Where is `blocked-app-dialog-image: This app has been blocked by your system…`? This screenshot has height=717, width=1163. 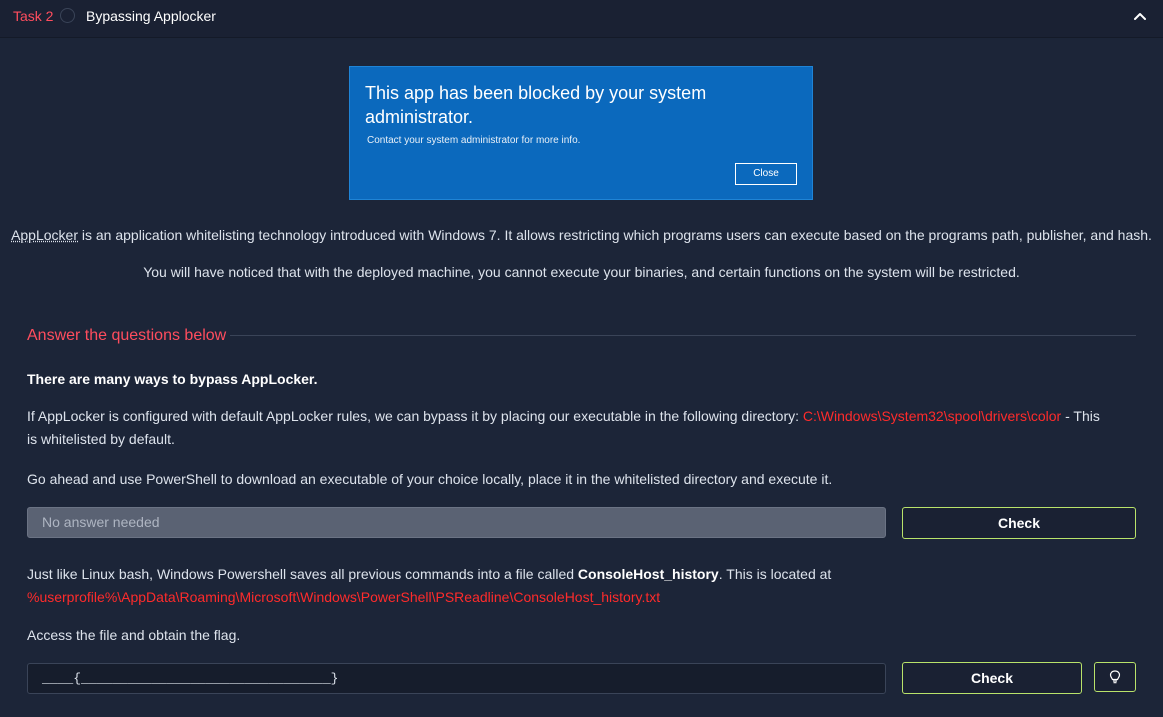 blocked-app-dialog-image: This app has been blocked by your system… is located at coordinates (581, 133).